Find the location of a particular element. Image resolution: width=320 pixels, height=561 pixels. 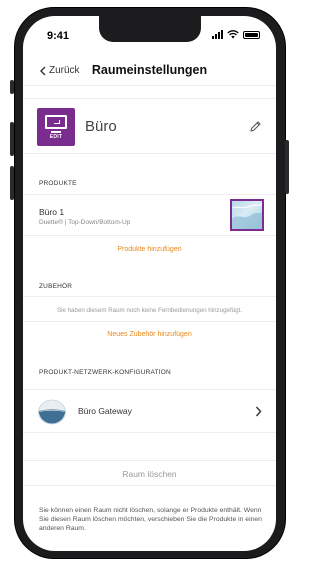

phone-power-button is located at coordinates (287, 167).